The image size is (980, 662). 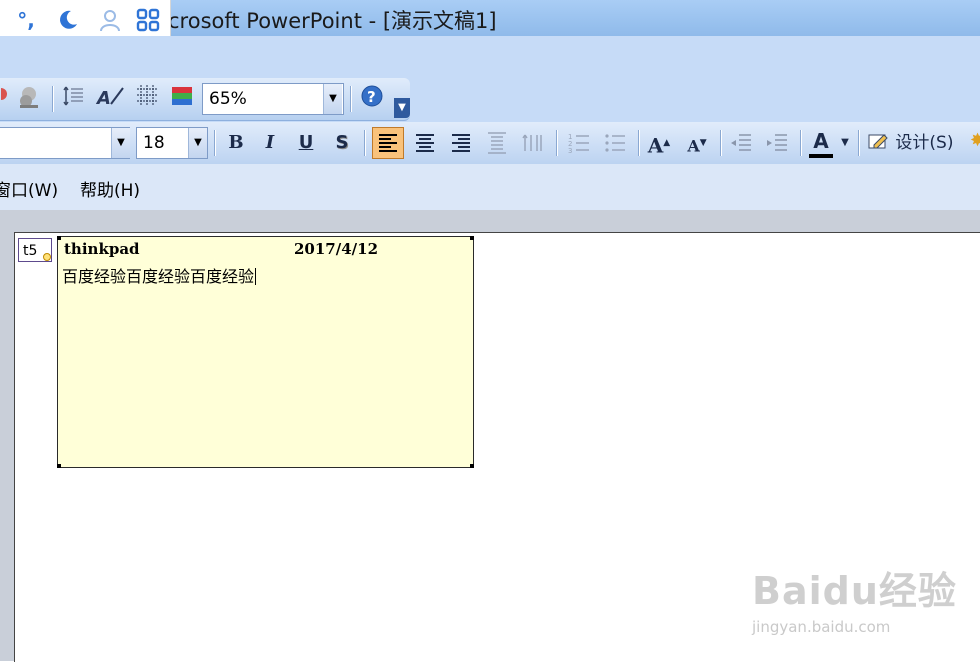 I want to click on text-direction-icon: A, so click(x=110, y=99).